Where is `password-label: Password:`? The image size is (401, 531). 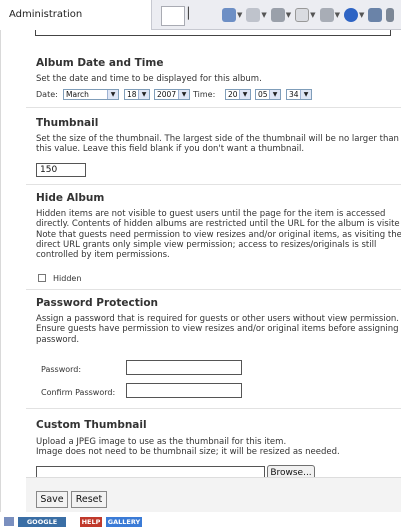 password-label: Password: is located at coordinates (61, 369).